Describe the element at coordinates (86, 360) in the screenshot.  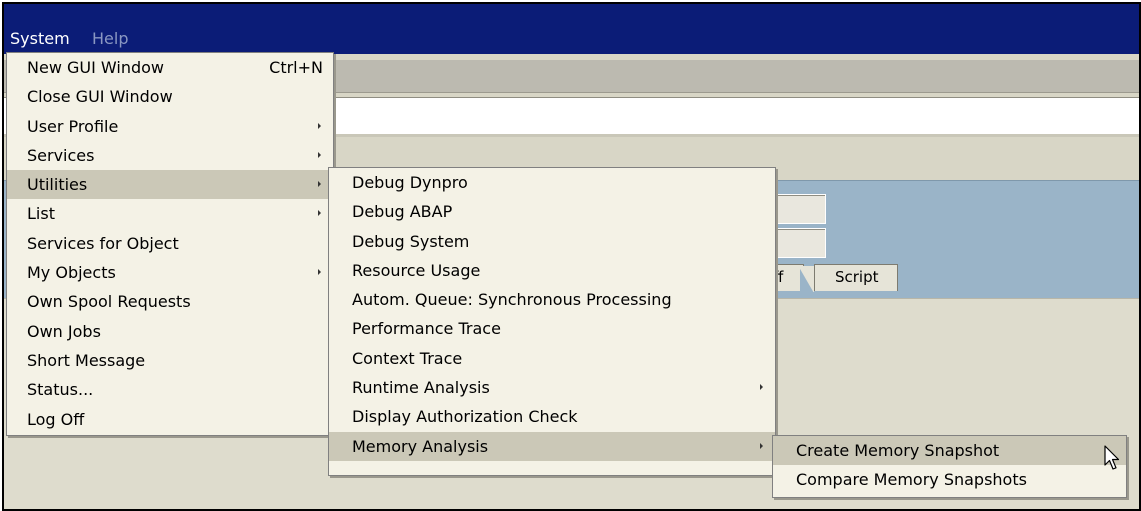
I see `menu-item-label: Short Message` at that location.